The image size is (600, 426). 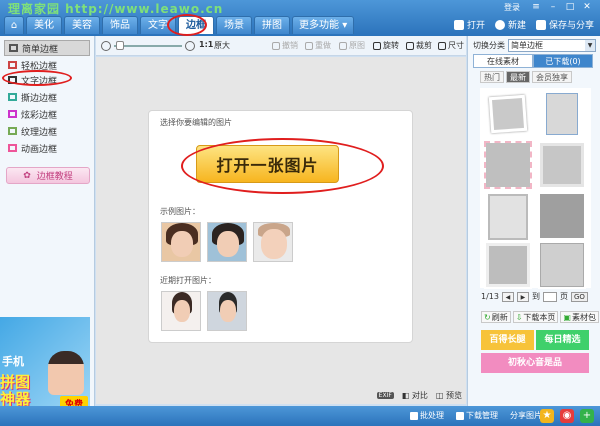 I want to click on page-unit-label: 页, so click(x=563, y=296).